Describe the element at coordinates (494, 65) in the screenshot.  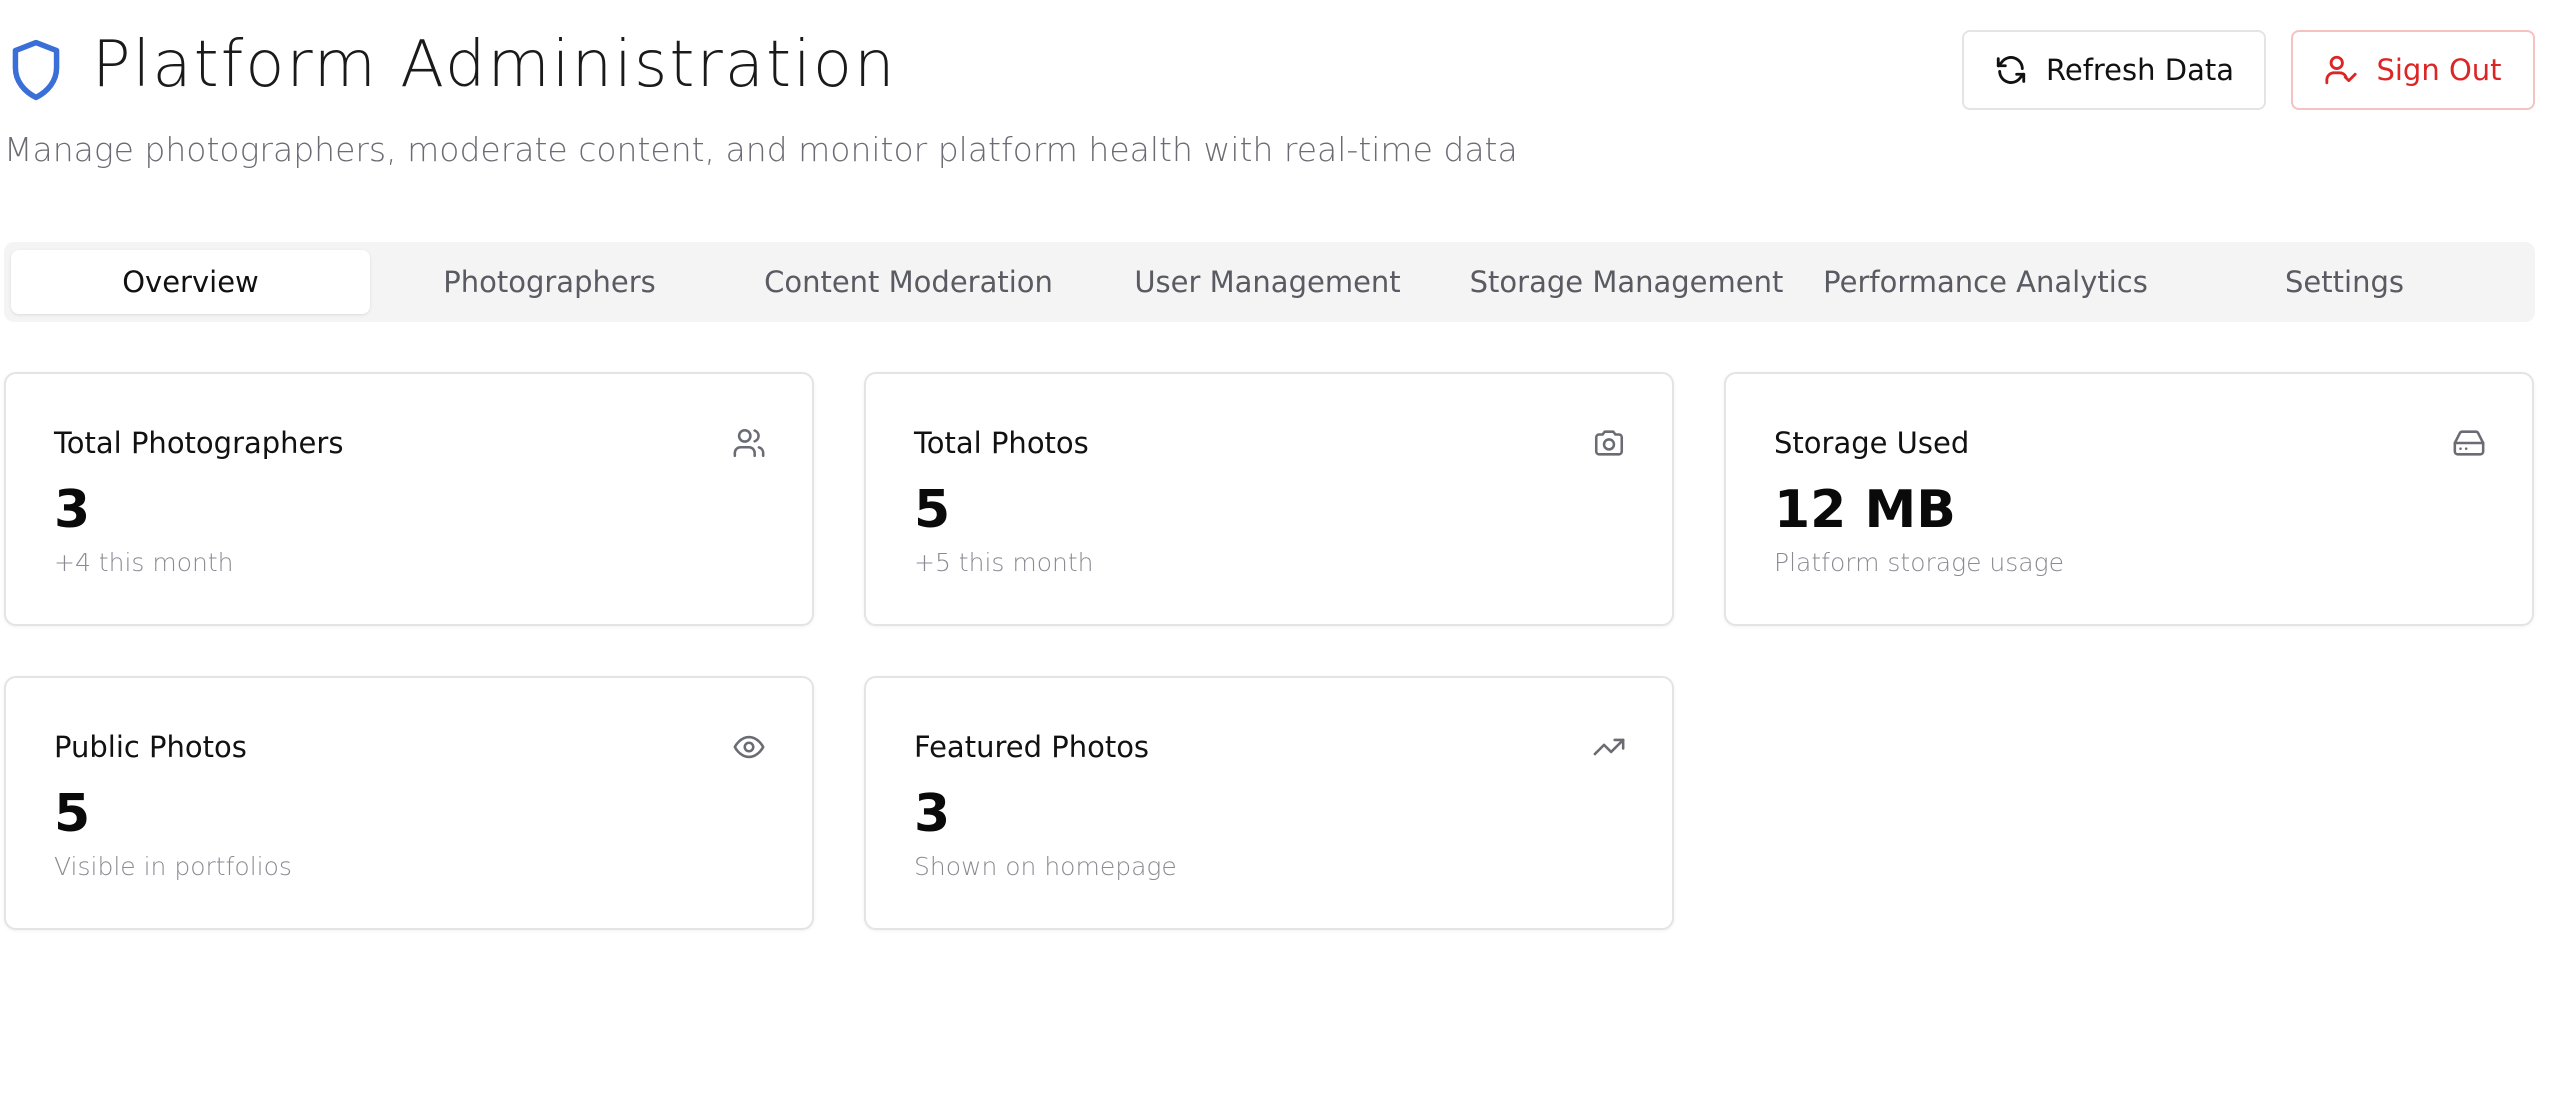
I see `page-title: Platform Administration` at that location.